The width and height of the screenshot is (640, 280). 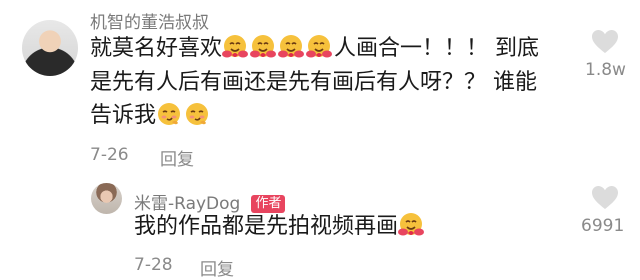 What do you see at coordinates (109, 155) in the screenshot?
I see `comment-date: 7-26` at bounding box center [109, 155].